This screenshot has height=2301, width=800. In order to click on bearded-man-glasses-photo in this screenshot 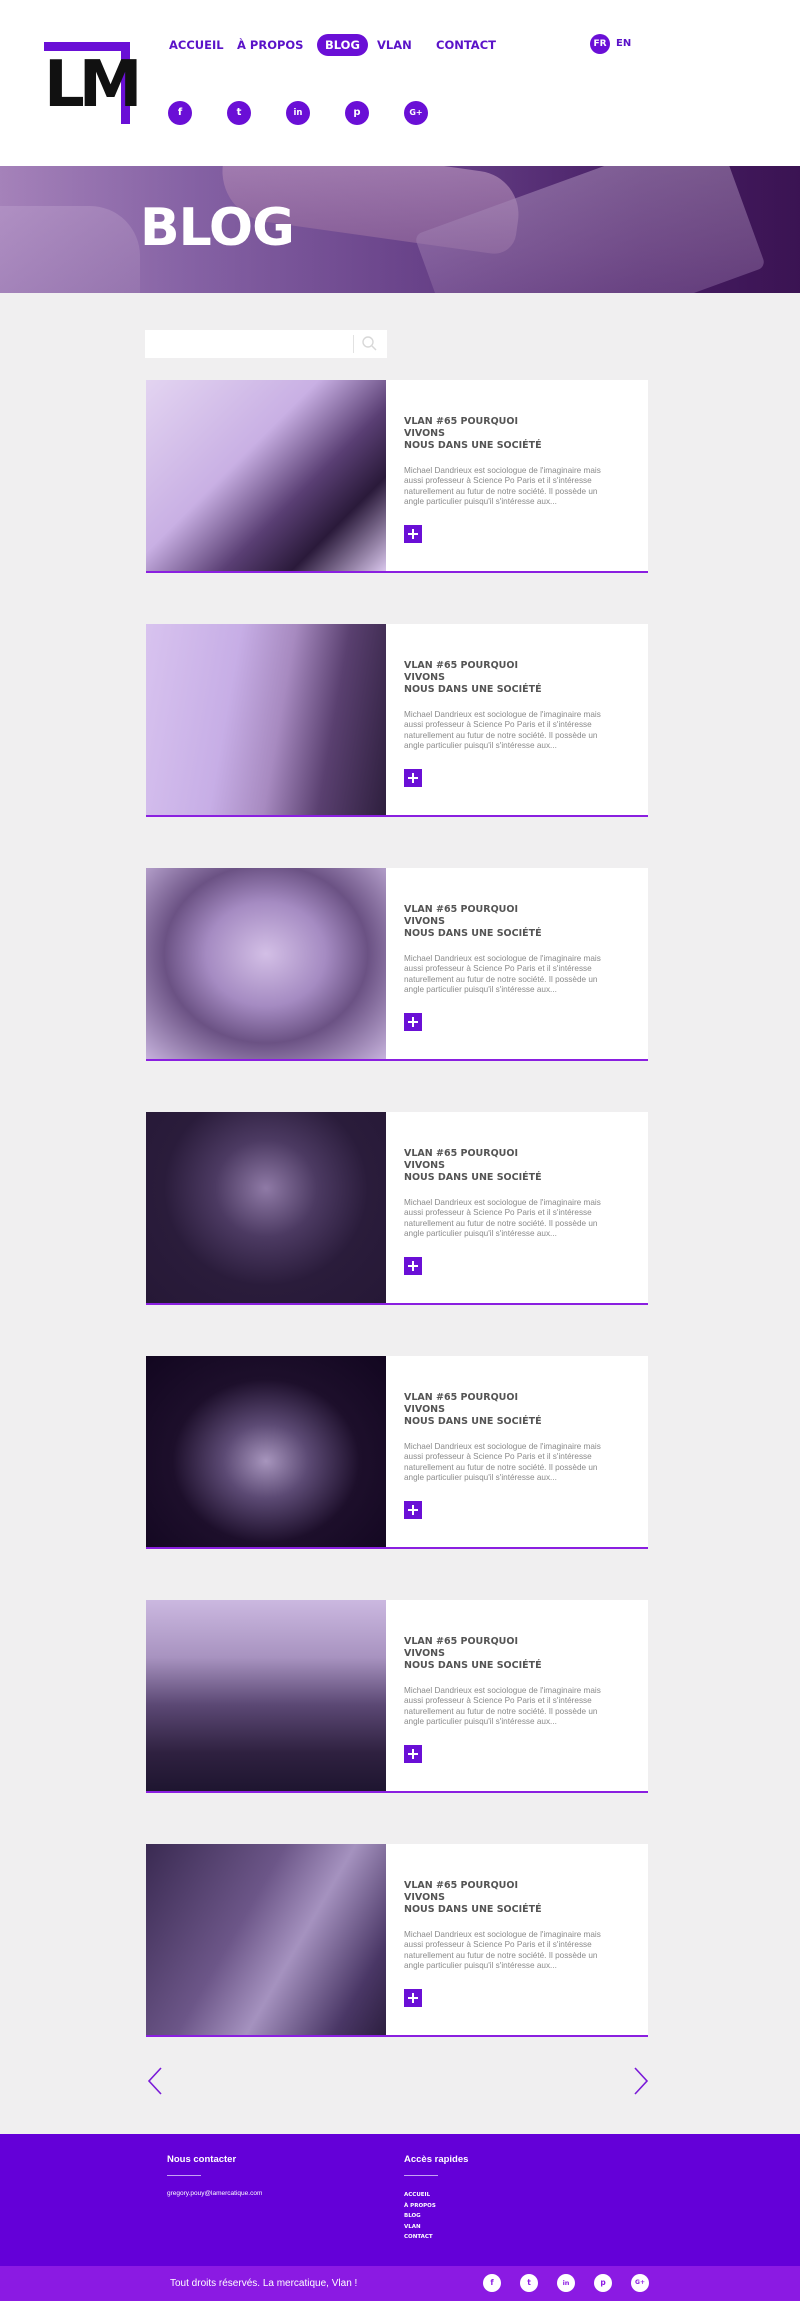, I will do `click(266, 1451)`.